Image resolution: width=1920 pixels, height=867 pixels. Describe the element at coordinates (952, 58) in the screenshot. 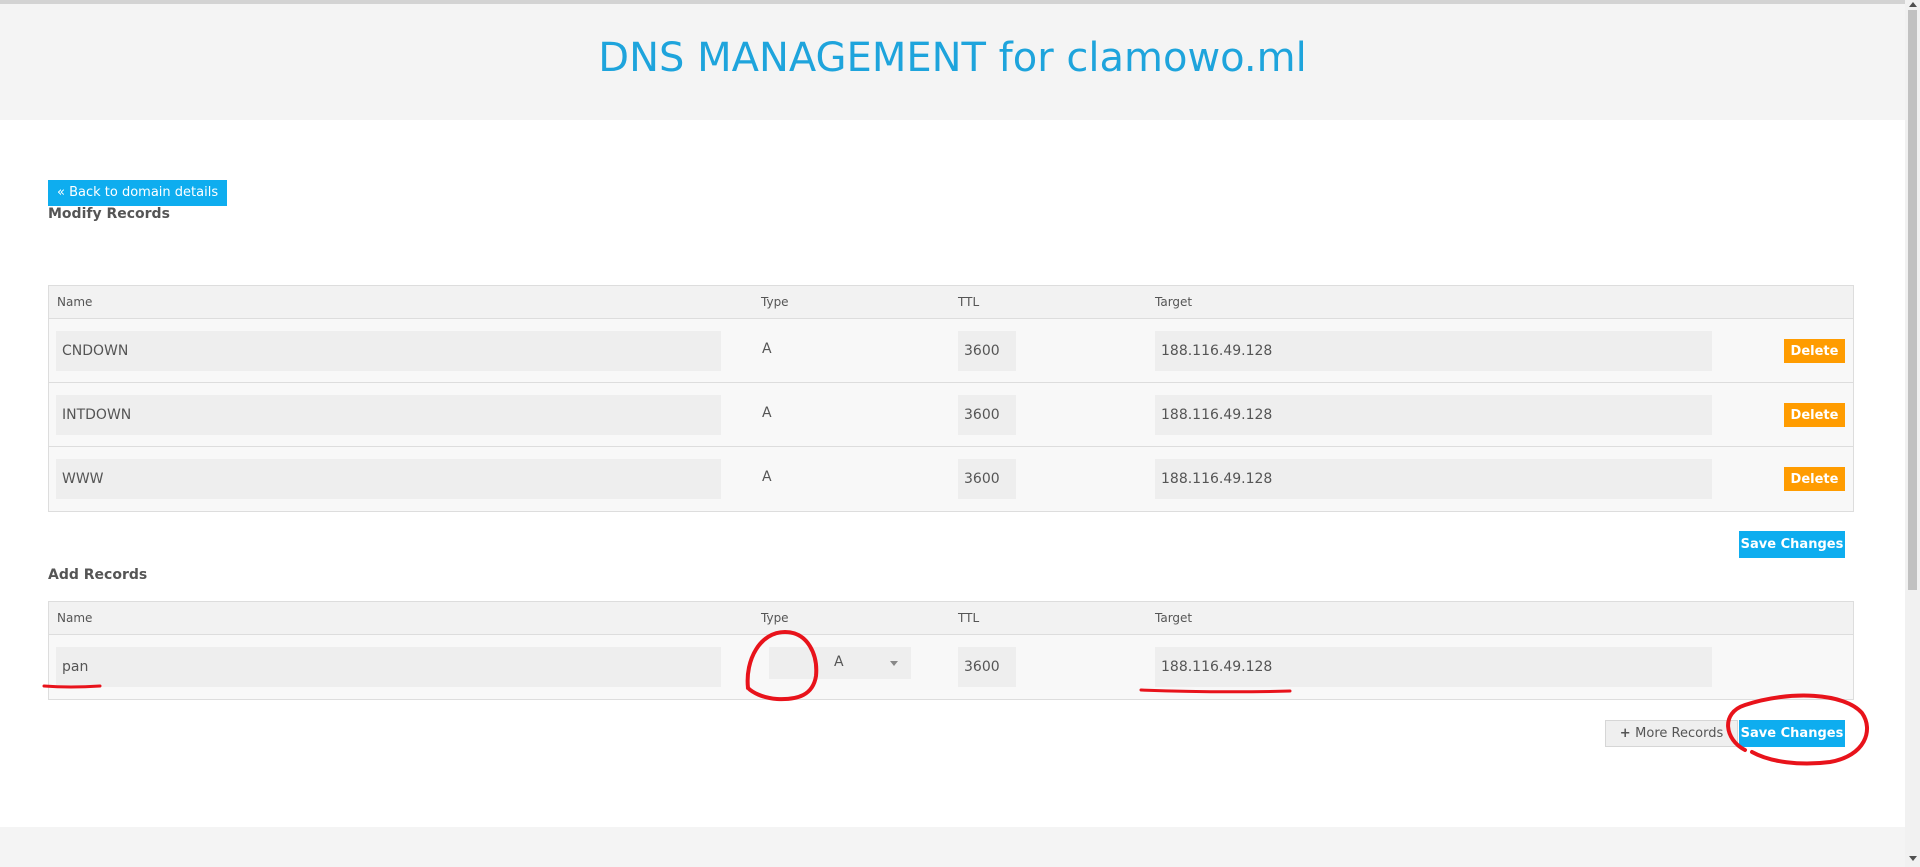

I see `page-title: DNS MANAGEMENT for clamowo.ml` at that location.